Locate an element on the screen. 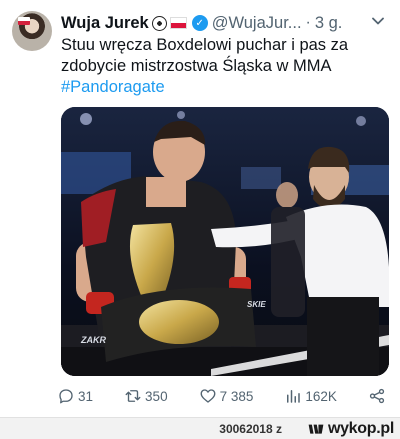  tweet-text-line: Stuu wręcza Boxdelowi puchar i pas za is located at coordinates (205, 45).